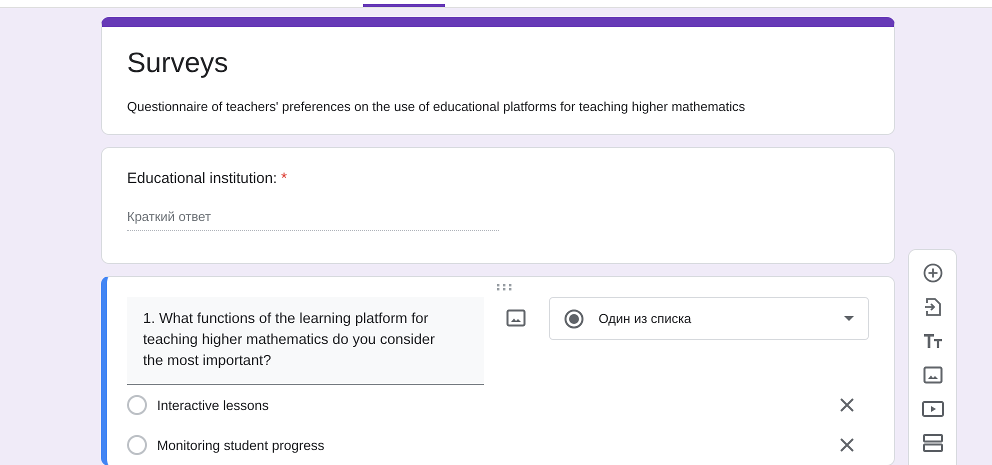  Describe the element at coordinates (933, 408) in the screenshot. I see `video-icon` at that location.